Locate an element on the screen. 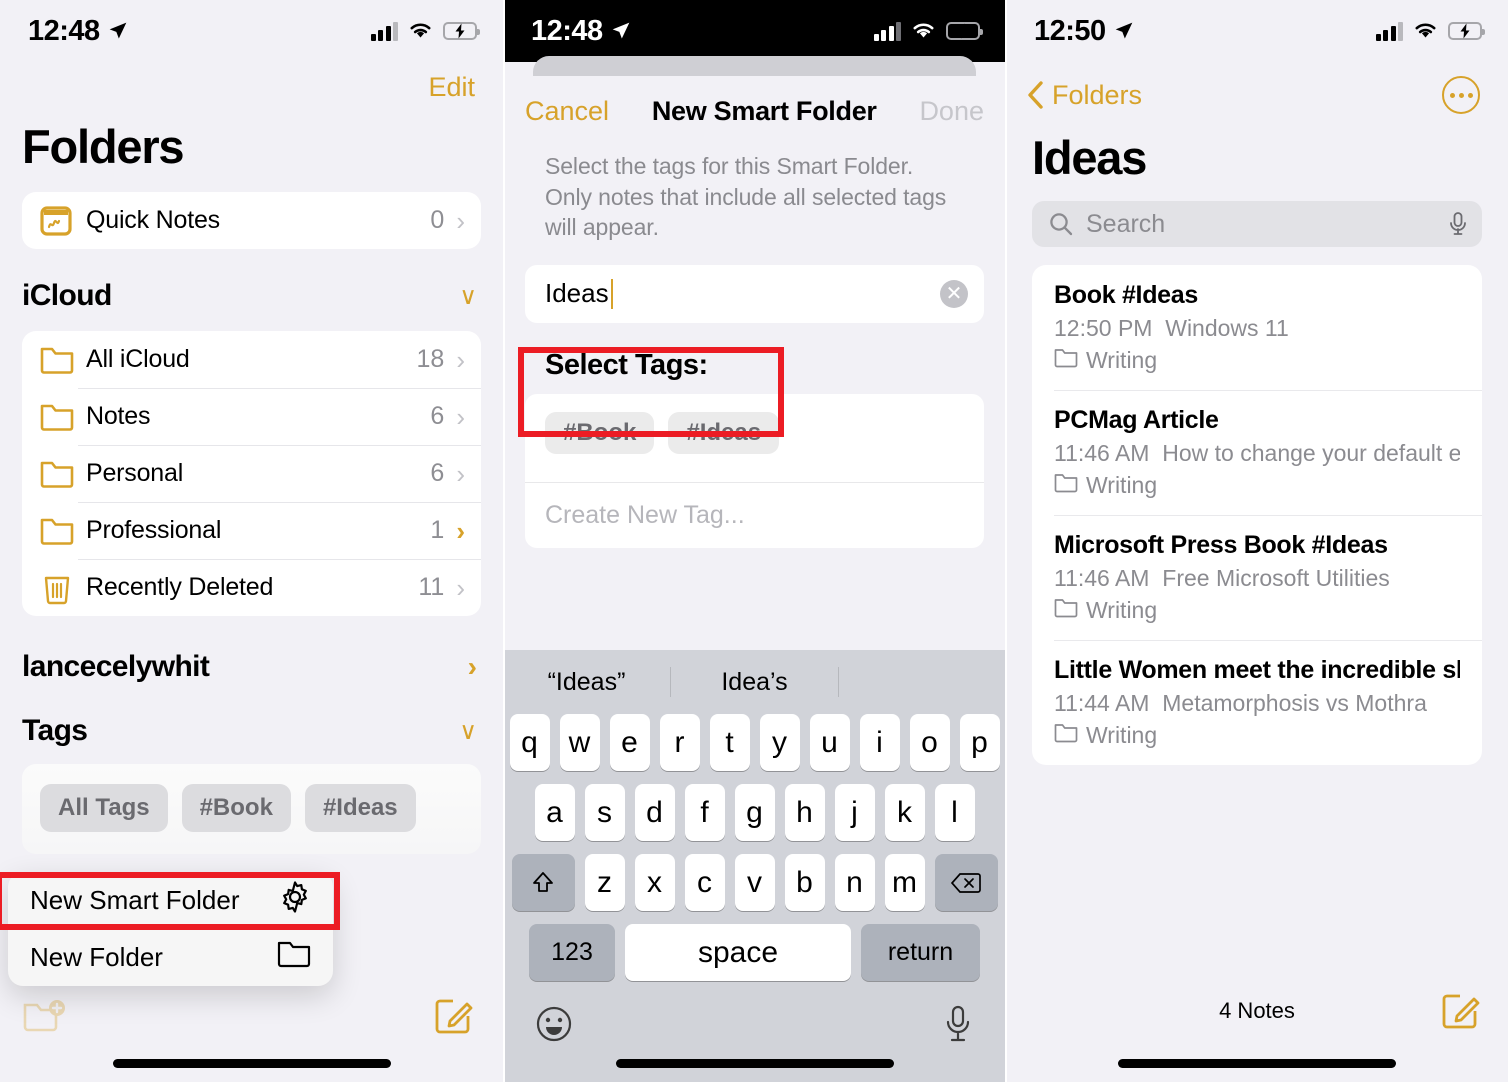 Image resolution: width=1508 pixels, height=1082 pixels. key-b: b is located at coordinates (804, 882).